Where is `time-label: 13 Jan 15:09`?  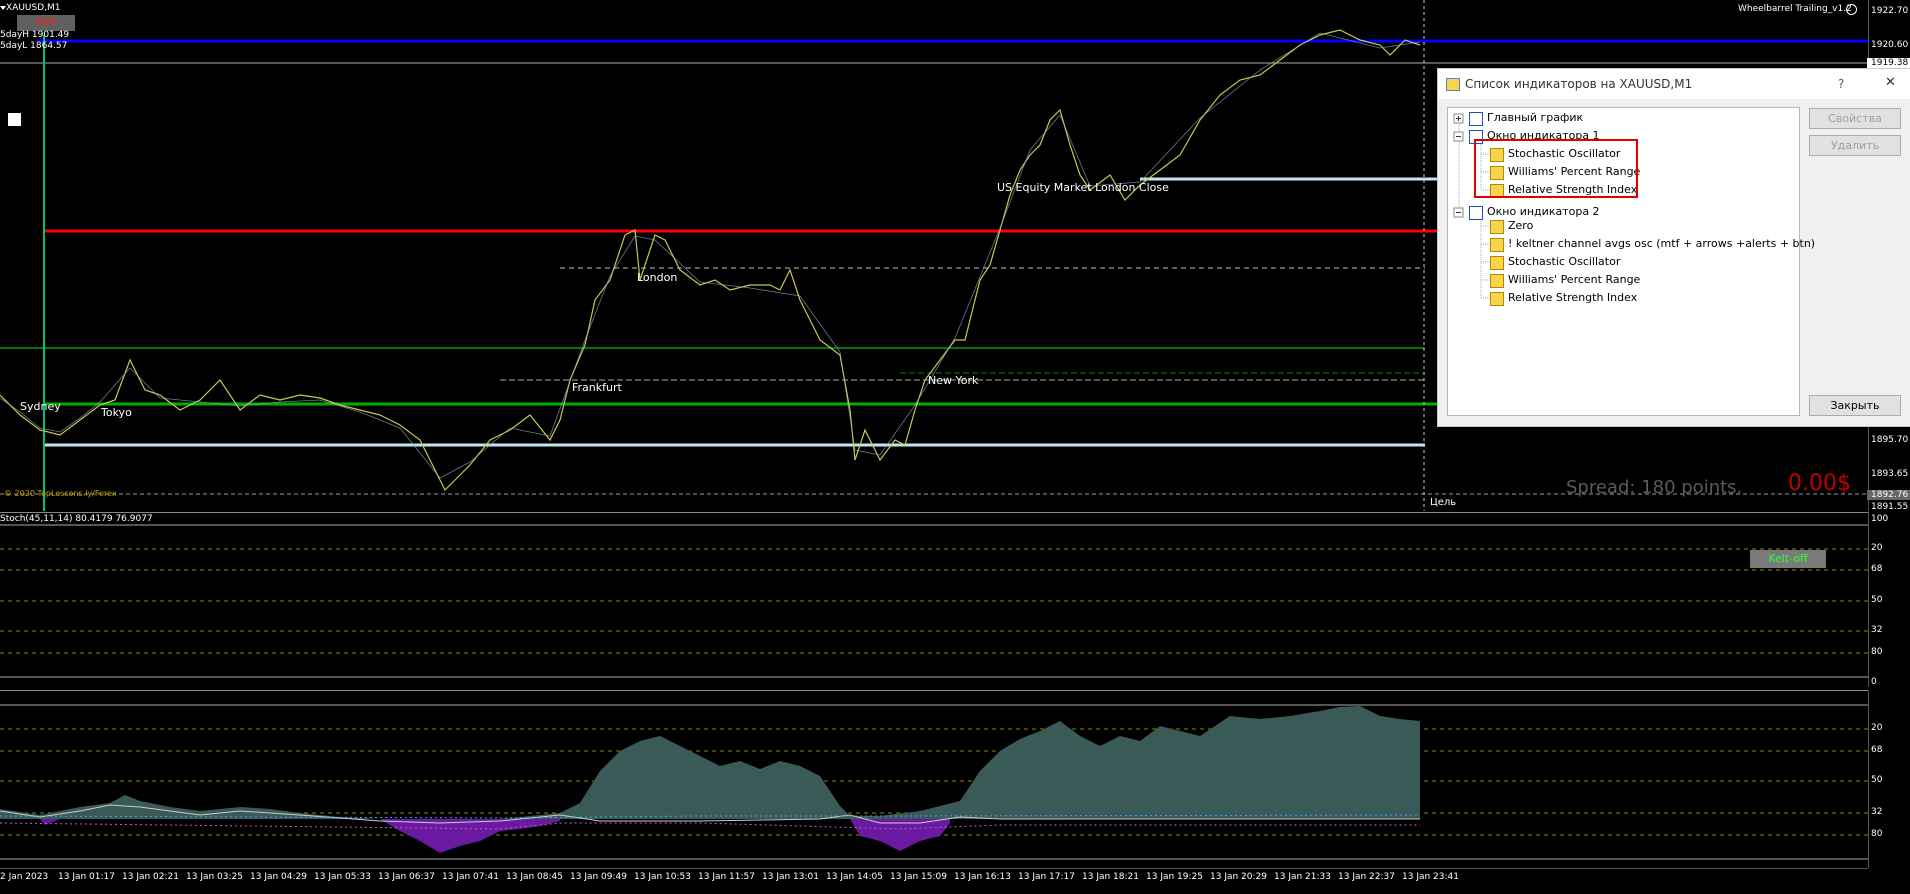 time-label: 13 Jan 15:09 is located at coordinates (918, 877).